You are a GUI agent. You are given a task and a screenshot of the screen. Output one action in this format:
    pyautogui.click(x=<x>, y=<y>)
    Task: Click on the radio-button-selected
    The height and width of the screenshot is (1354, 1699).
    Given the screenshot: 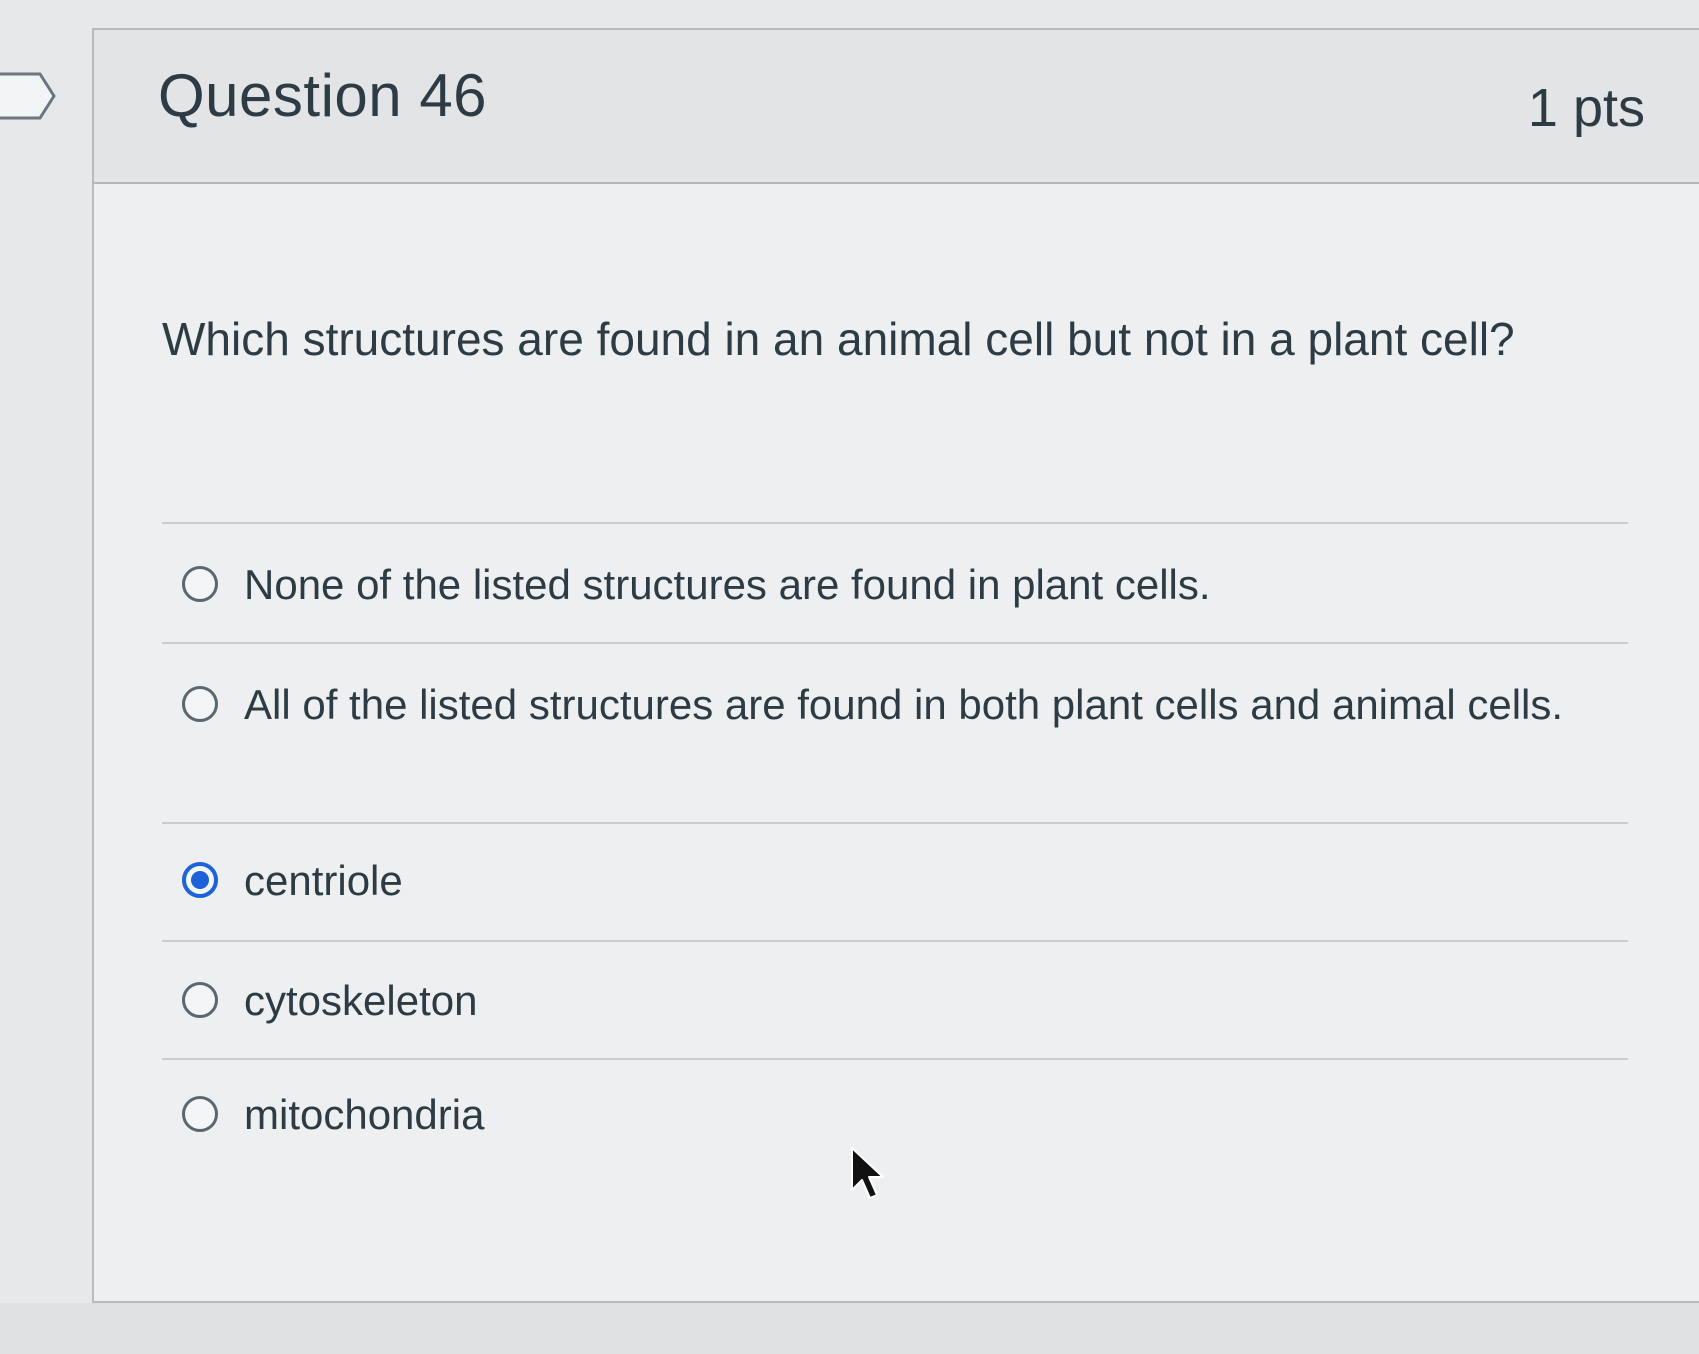 What is the action you would take?
    pyautogui.click(x=200, y=880)
    